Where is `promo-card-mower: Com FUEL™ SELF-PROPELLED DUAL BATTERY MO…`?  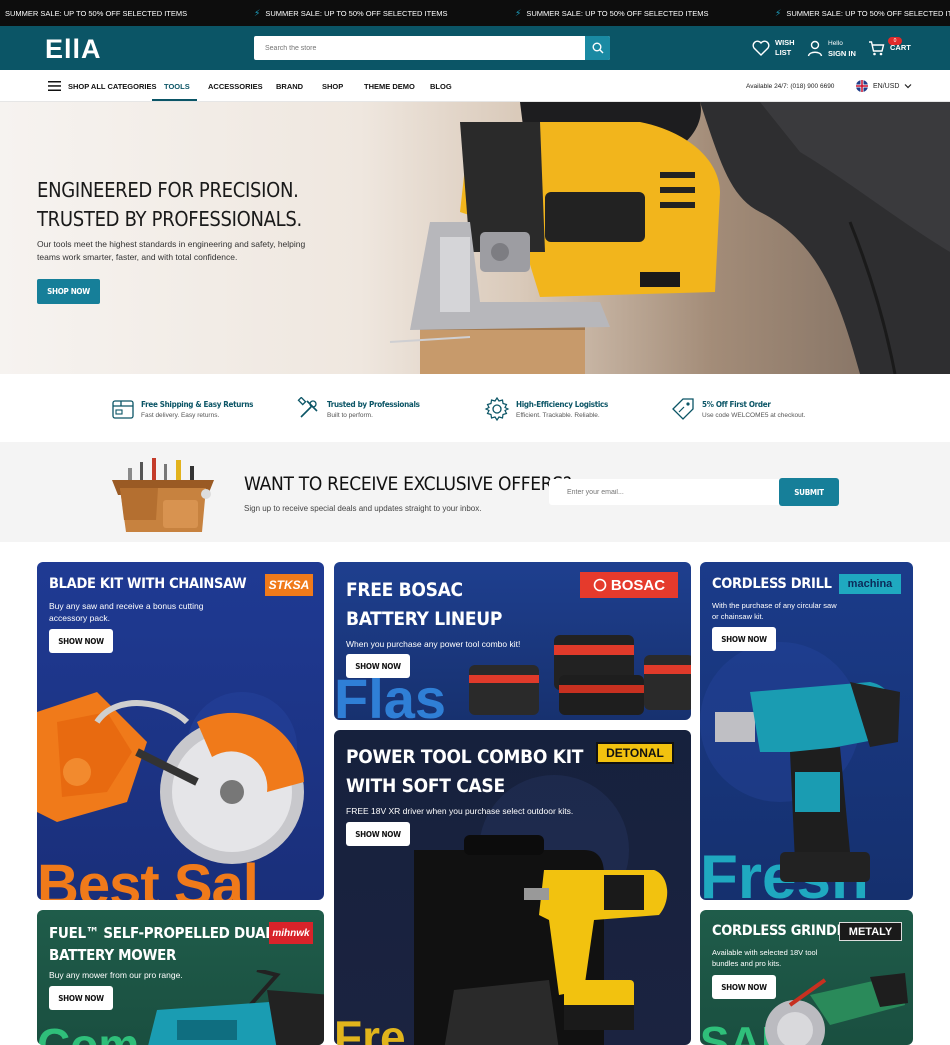 promo-card-mower: Com FUEL™ SELF-PROPELLED DUAL BATTERY MO… is located at coordinates (180, 977).